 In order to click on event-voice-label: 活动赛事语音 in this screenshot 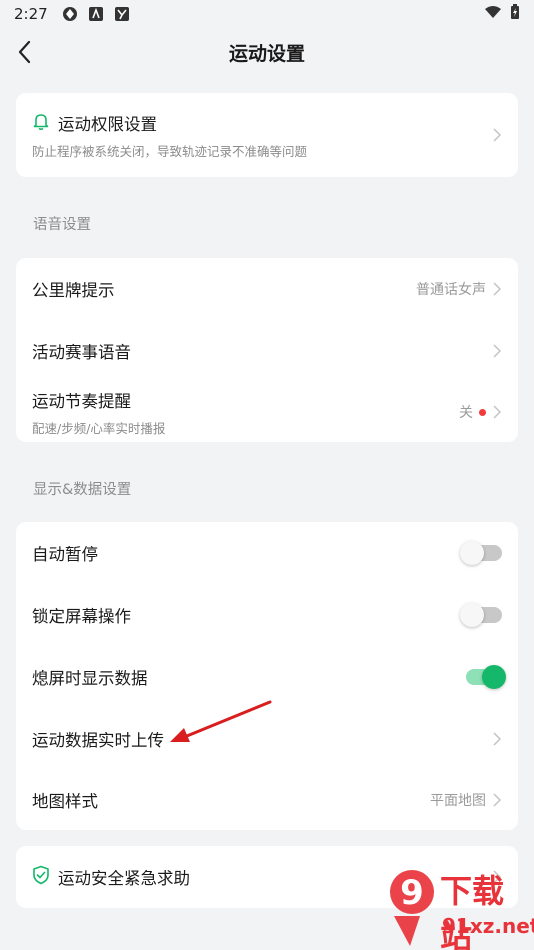, I will do `click(81, 352)`.